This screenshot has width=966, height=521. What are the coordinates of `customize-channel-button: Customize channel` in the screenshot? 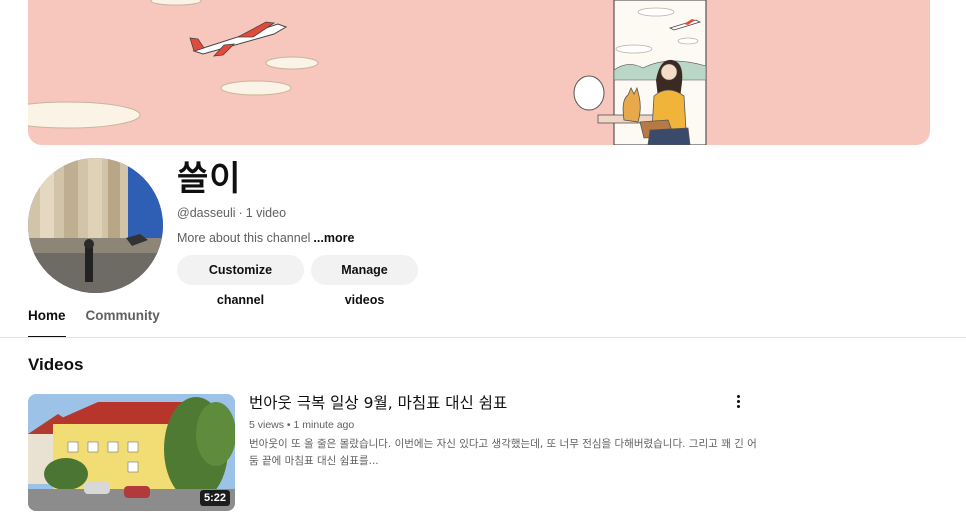 It's located at (240, 281).